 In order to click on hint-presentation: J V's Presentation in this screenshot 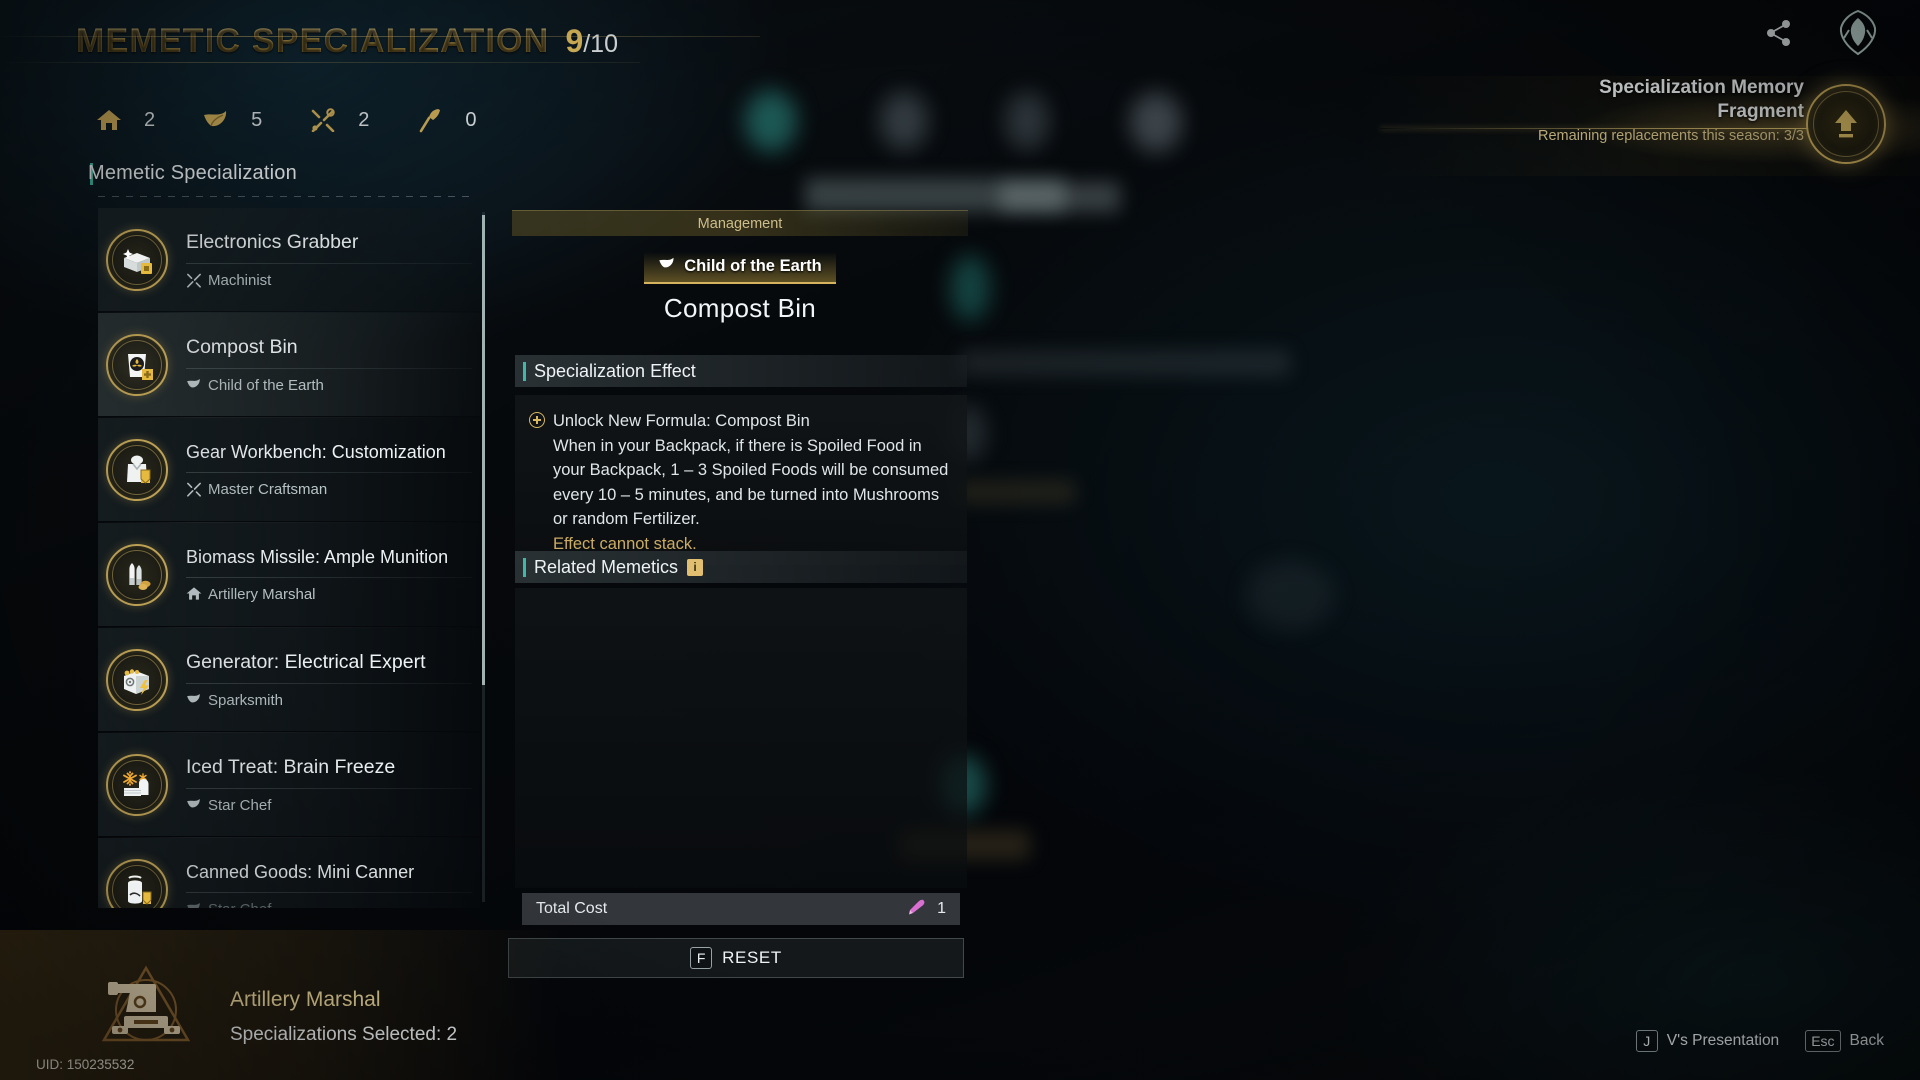, I will do `click(1707, 1041)`.